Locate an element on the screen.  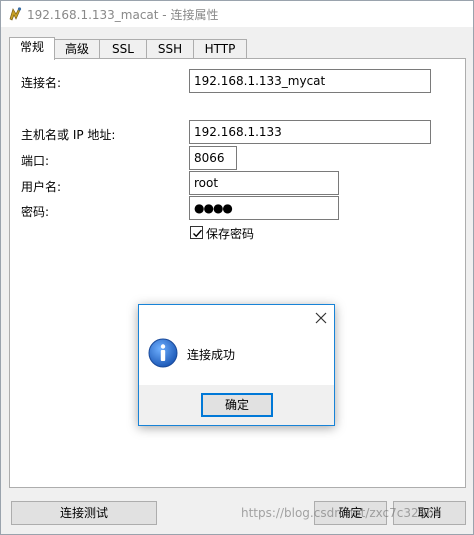
username-label: 用户名: is located at coordinates (41, 187).